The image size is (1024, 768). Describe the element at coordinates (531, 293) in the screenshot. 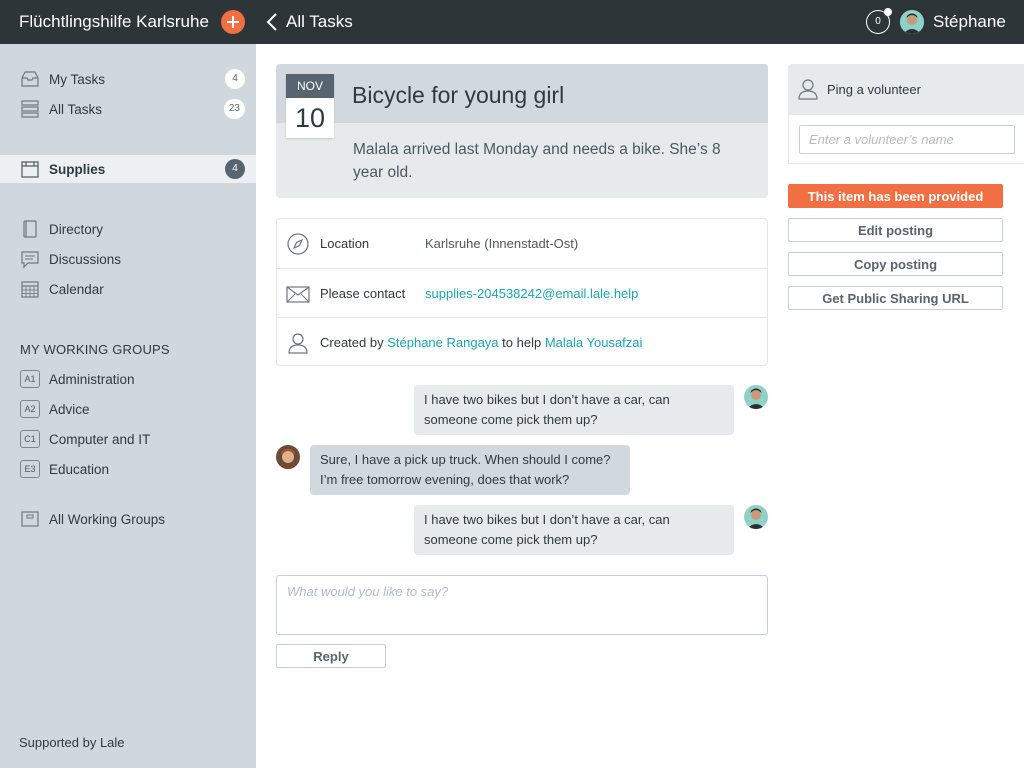

I see `contact-email-link: supplies-204538242@email.lale.help` at that location.